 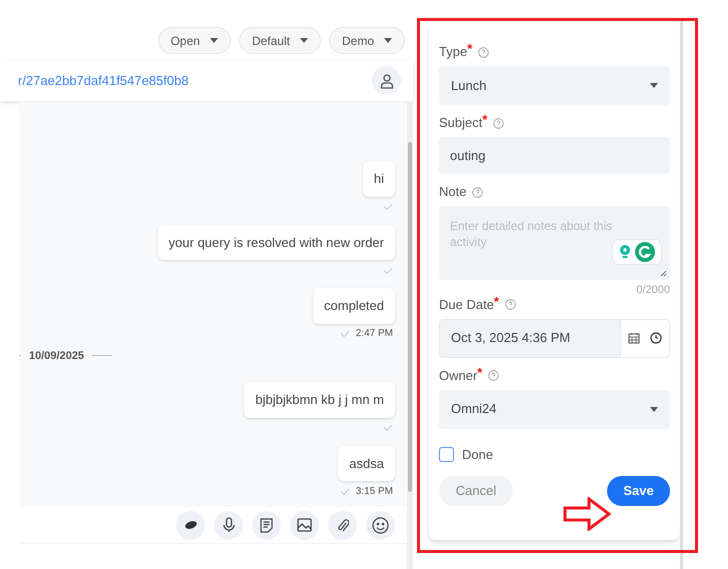 I want to click on paperclip-icon, so click(x=342, y=525).